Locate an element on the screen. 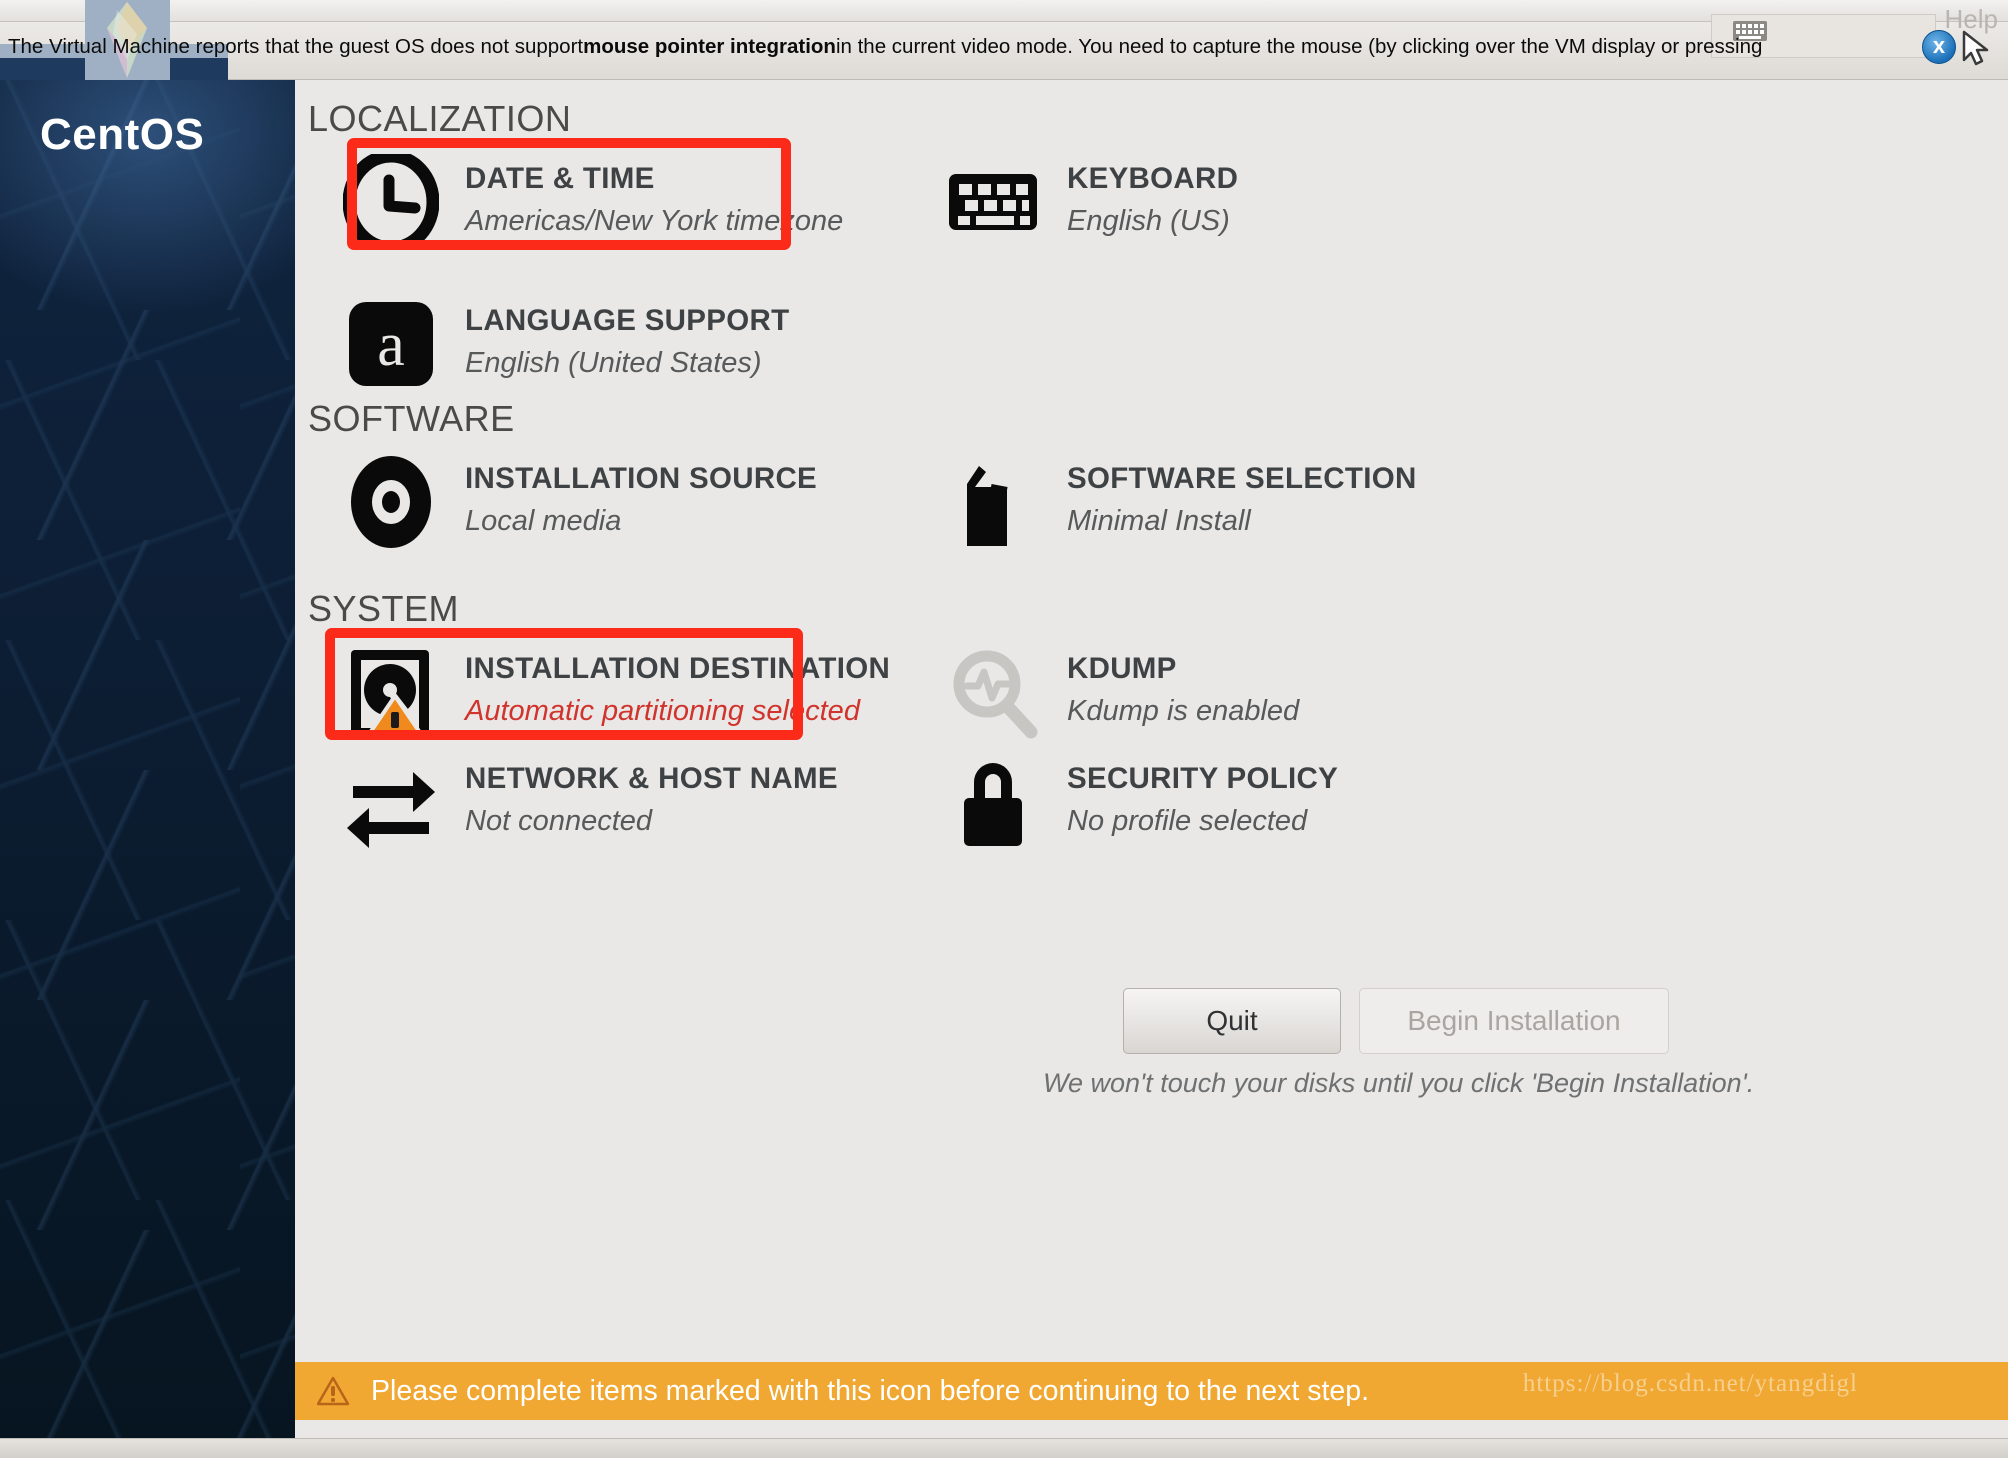  spoke-status: English (US) is located at coordinates (1148, 221).